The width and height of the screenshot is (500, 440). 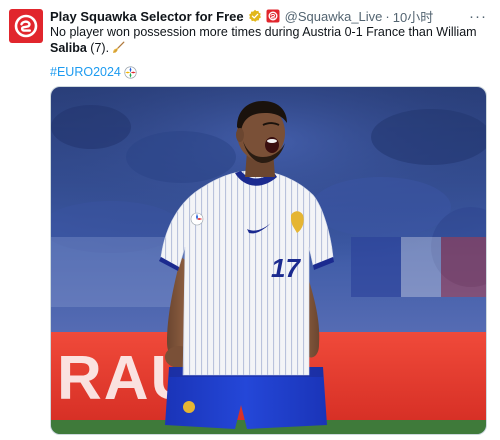 I want to click on euro-trophy-emoji-icon, so click(x=130, y=72).